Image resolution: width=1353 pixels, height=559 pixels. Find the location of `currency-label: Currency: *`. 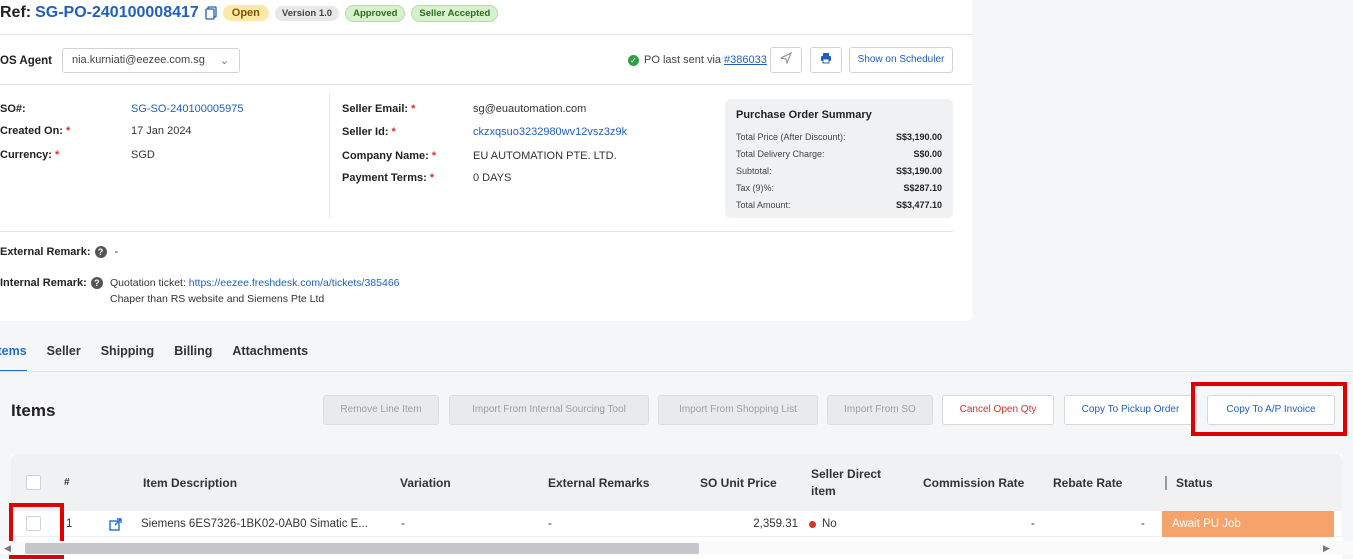

currency-label: Currency: * is located at coordinates (30, 155).